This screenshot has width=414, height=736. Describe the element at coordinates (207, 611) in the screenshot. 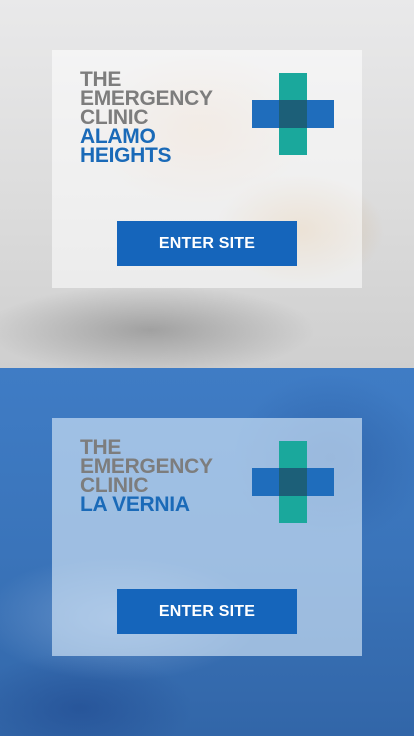

I see `enter-site-button-la-vernia: ENTER SITE` at that location.